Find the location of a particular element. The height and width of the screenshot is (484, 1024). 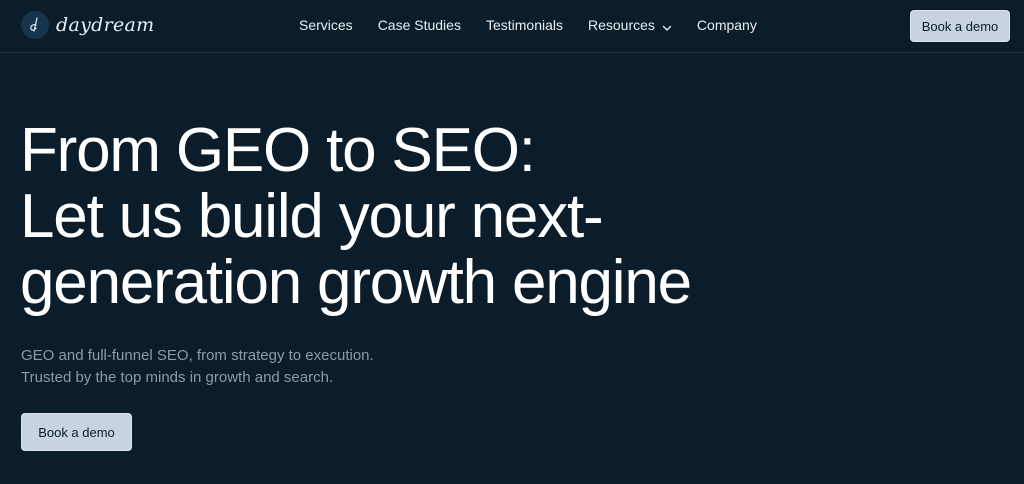

daydream-logo-icon is located at coordinates (35, 25).